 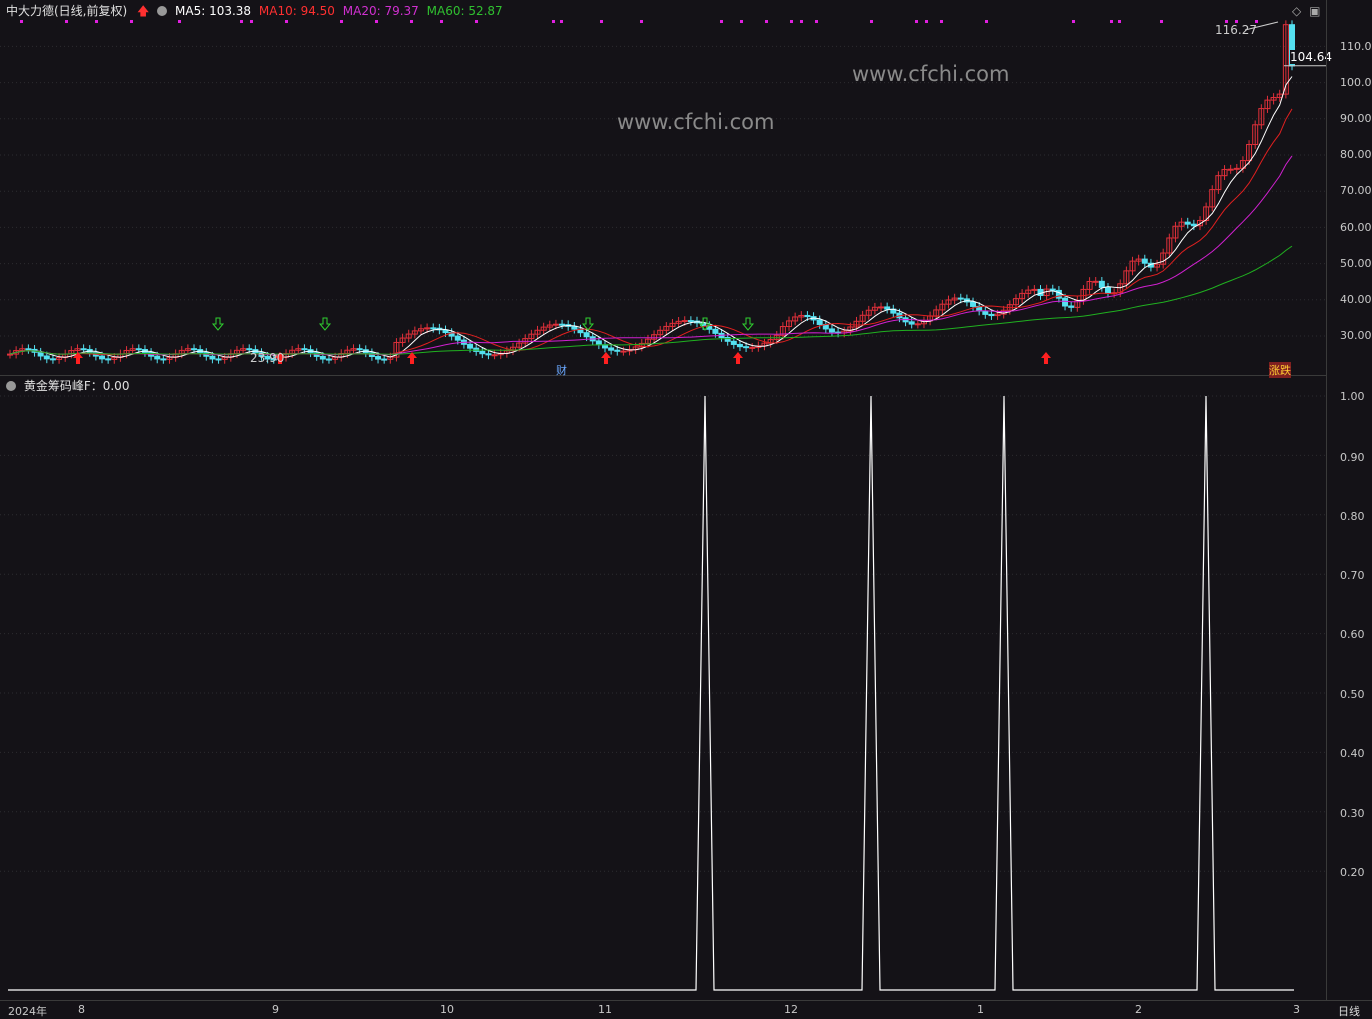 What do you see at coordinates (296, 11) in the screenshot?
I see `ma10-label: MA10: 94.50` at bounding box center [296, 11].